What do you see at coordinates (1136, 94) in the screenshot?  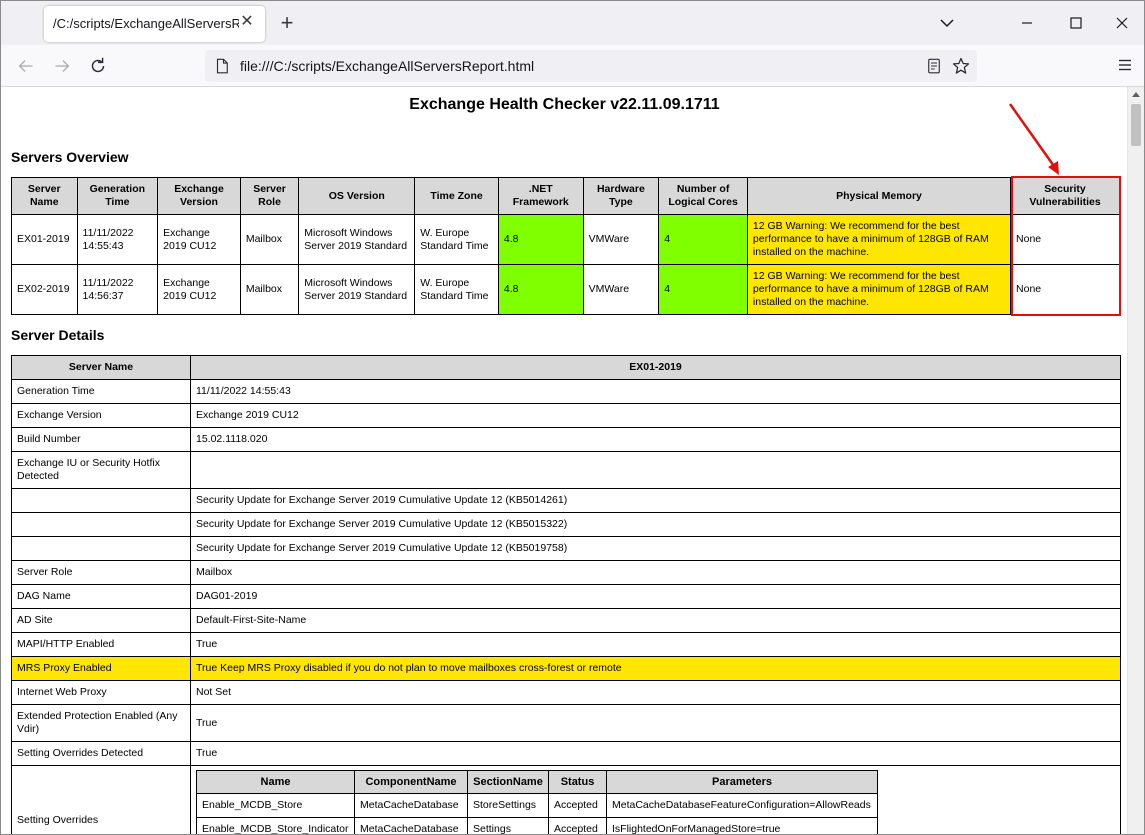 I see `scroll-up-arrow-icon` at bounding box center [1136, 94].